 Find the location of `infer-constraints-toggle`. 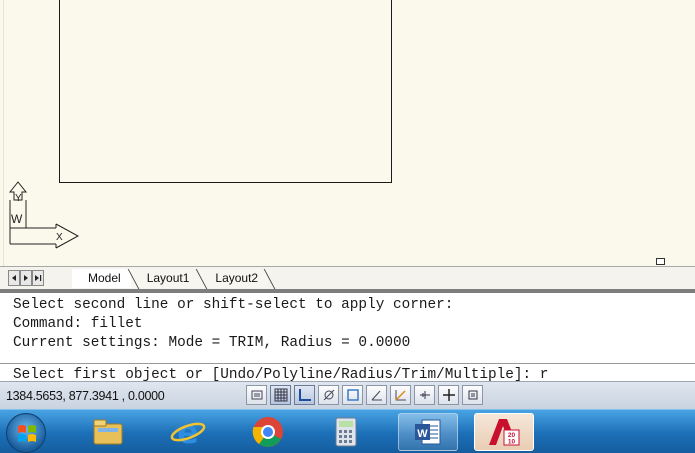

infer-constraints-toggle is located at coordinates (256, 395).